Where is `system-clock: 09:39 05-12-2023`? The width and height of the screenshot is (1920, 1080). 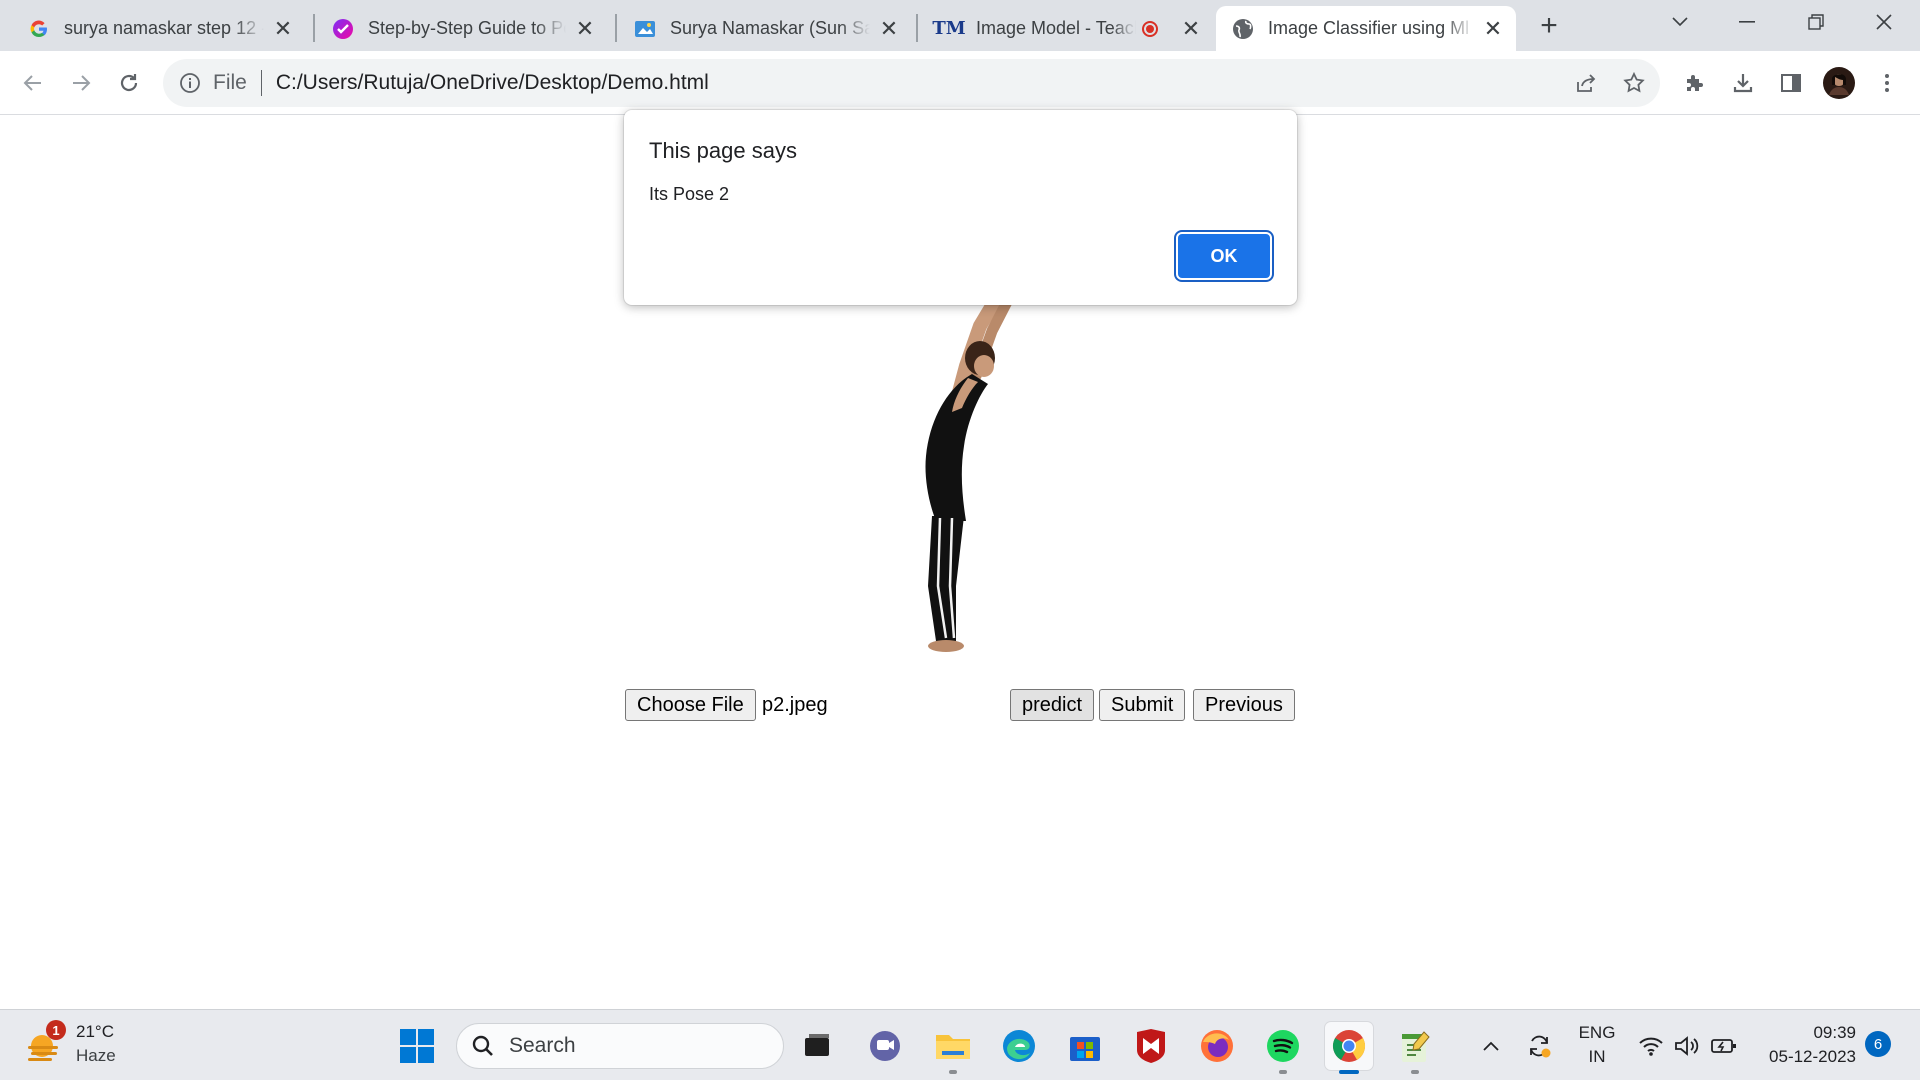 system-clock: 09:39 05-12-2023 is located at coordinates (1804, 1045).